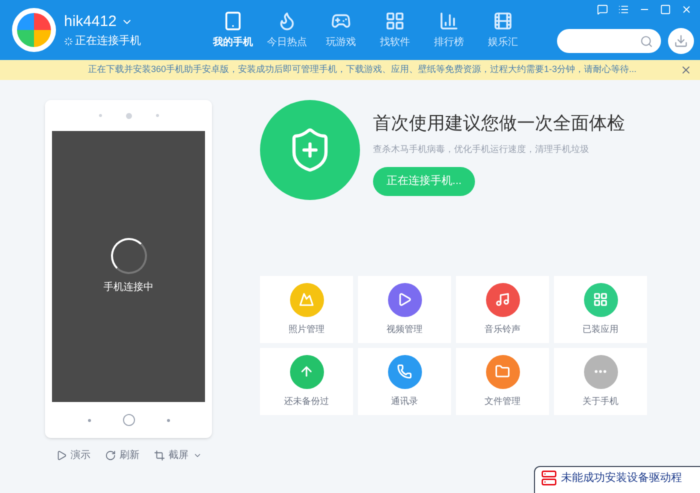 The image size is (700, 493). I want to click on feedback-icon, so click(602, 9).